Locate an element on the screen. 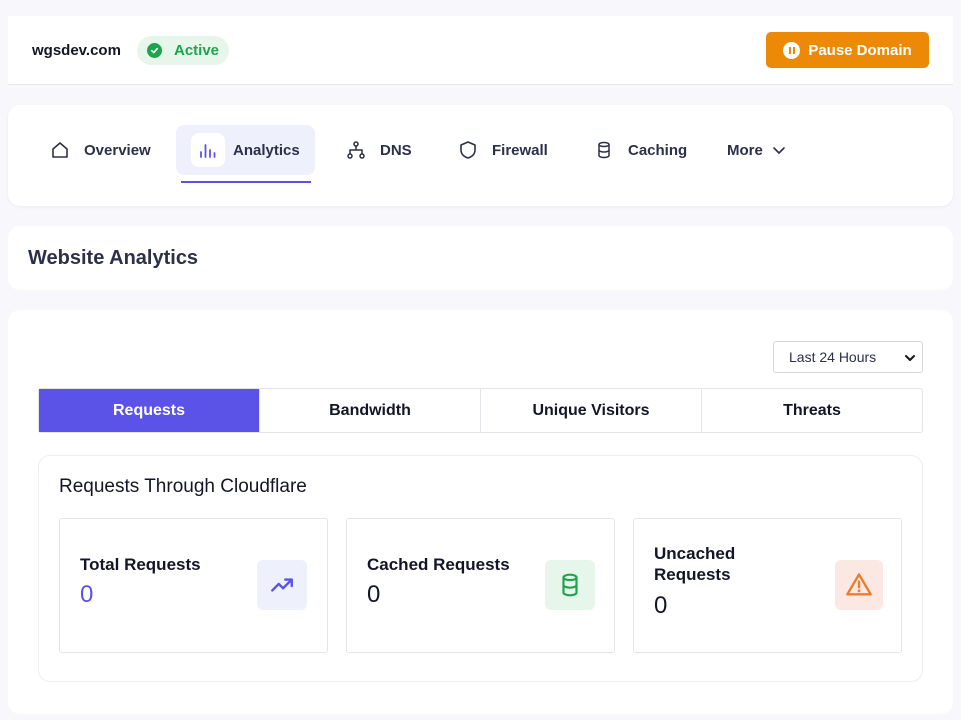 The image size is (961, 720). cached-requests-value: 0 is located at coordinates (374, 594).